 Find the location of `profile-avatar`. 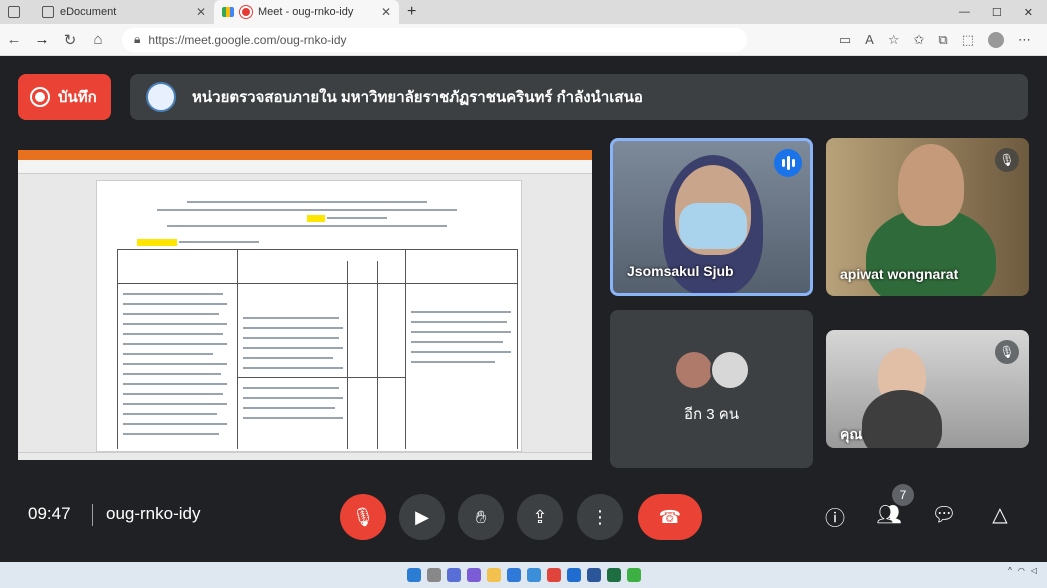

profile-avatar is located at coordinates (996, 39).